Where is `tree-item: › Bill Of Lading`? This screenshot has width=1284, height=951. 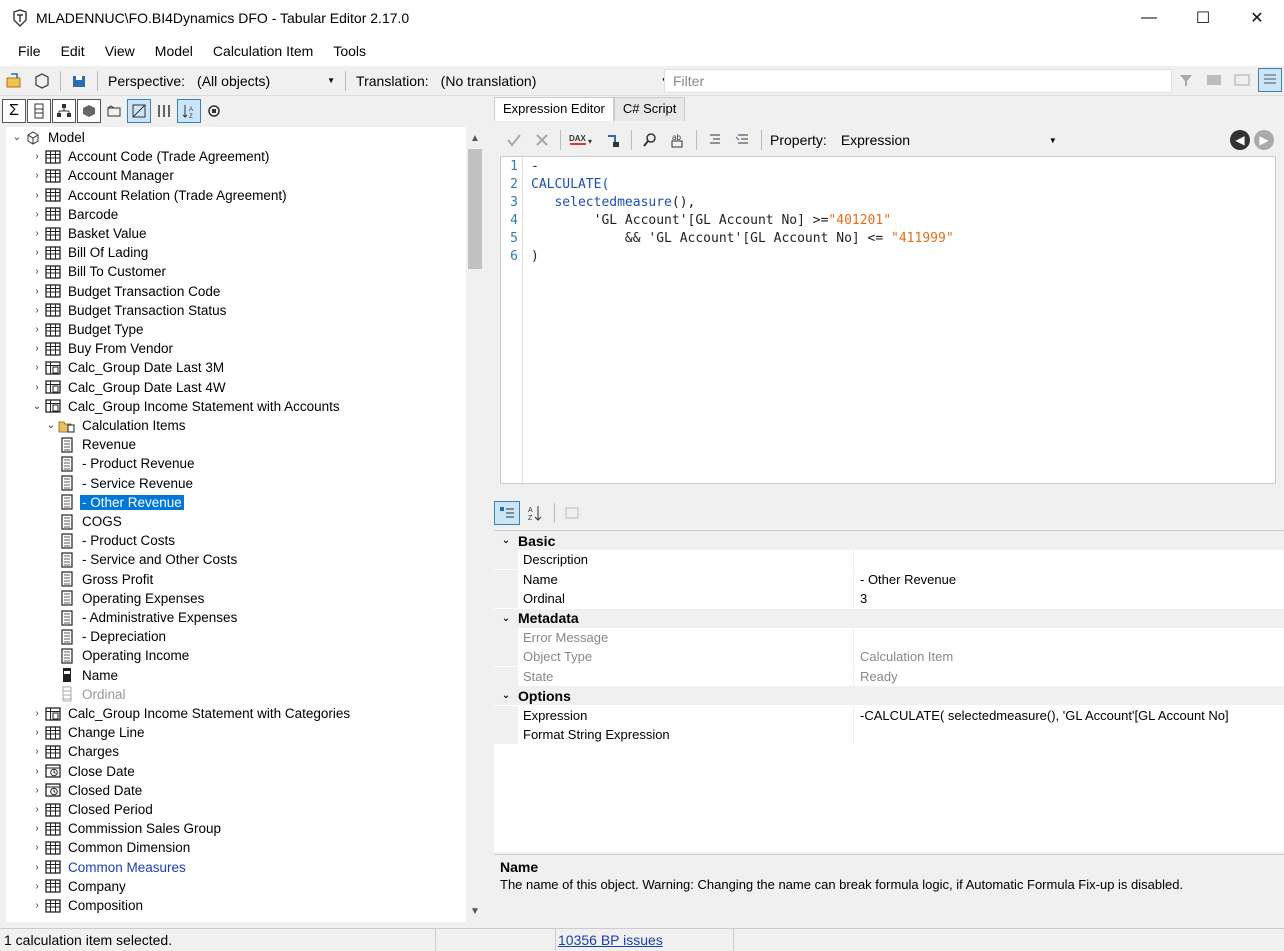 tree-item: › Bill Of Lading is located at coordinates (90, 252).